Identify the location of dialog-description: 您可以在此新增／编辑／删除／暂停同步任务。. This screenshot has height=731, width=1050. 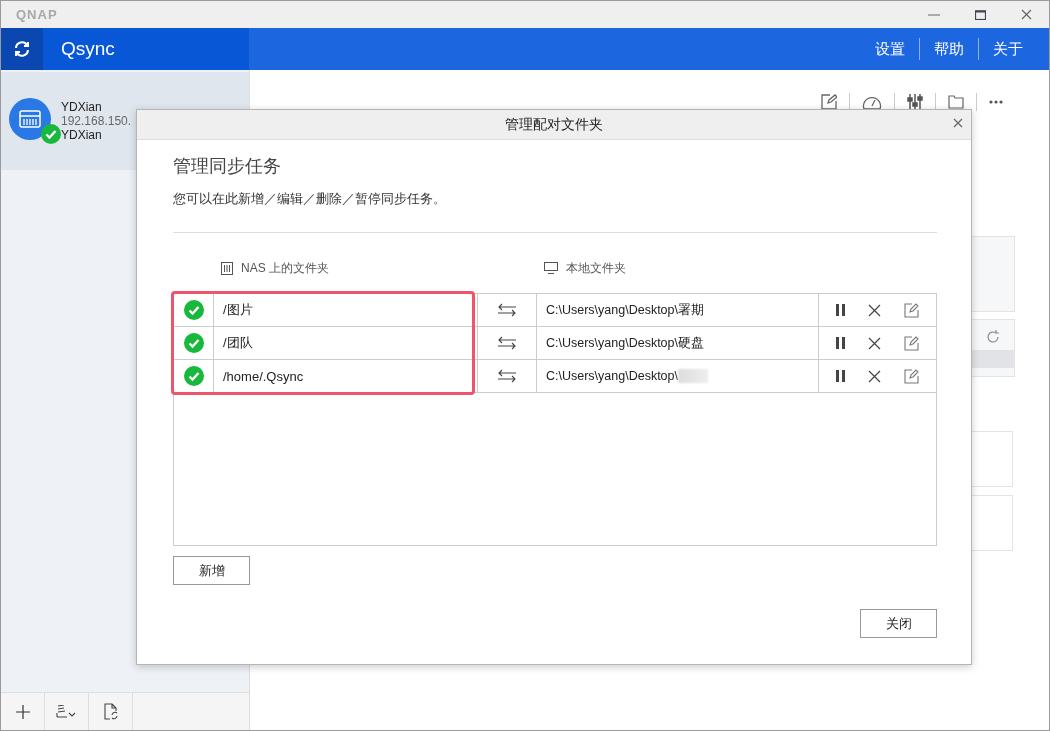
(310, 199).